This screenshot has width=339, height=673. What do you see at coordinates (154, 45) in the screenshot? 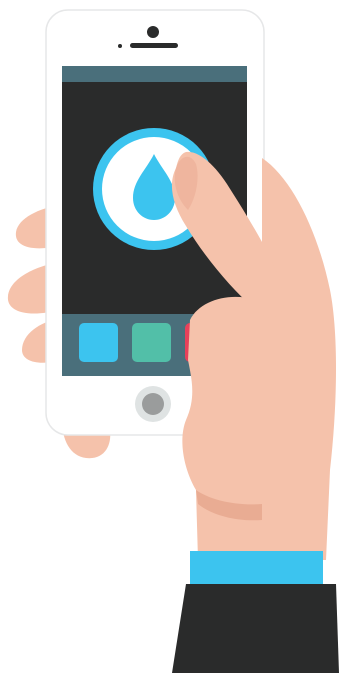
I see `earpiece-speaker` at bounding box center [154, 45].